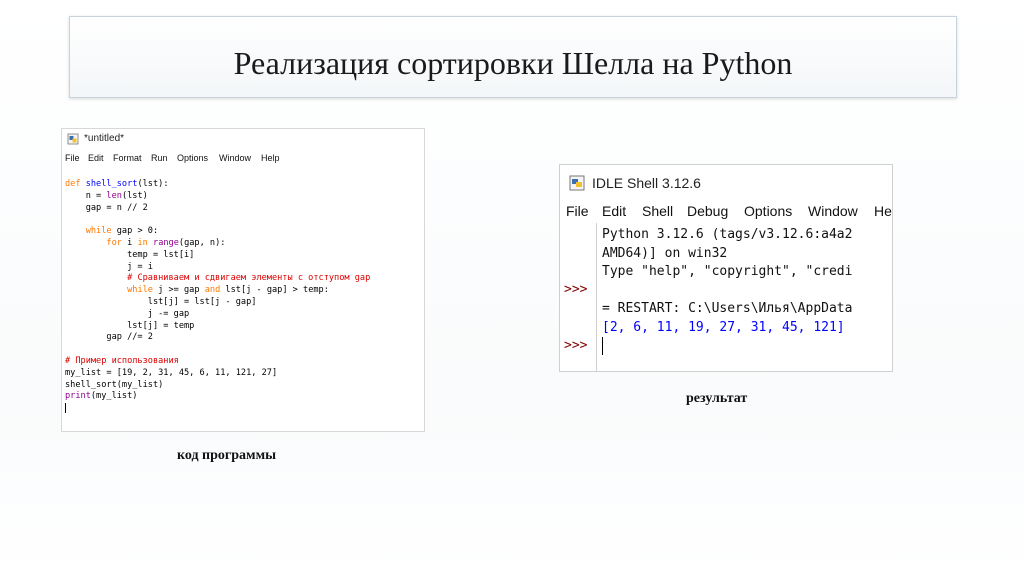 This screenshot has height=574, width=1024. What do you see at coordinates (242, 256) in the screenshot?
I see `code-line: temp = lst[i]` at bounding box center [242, 256].